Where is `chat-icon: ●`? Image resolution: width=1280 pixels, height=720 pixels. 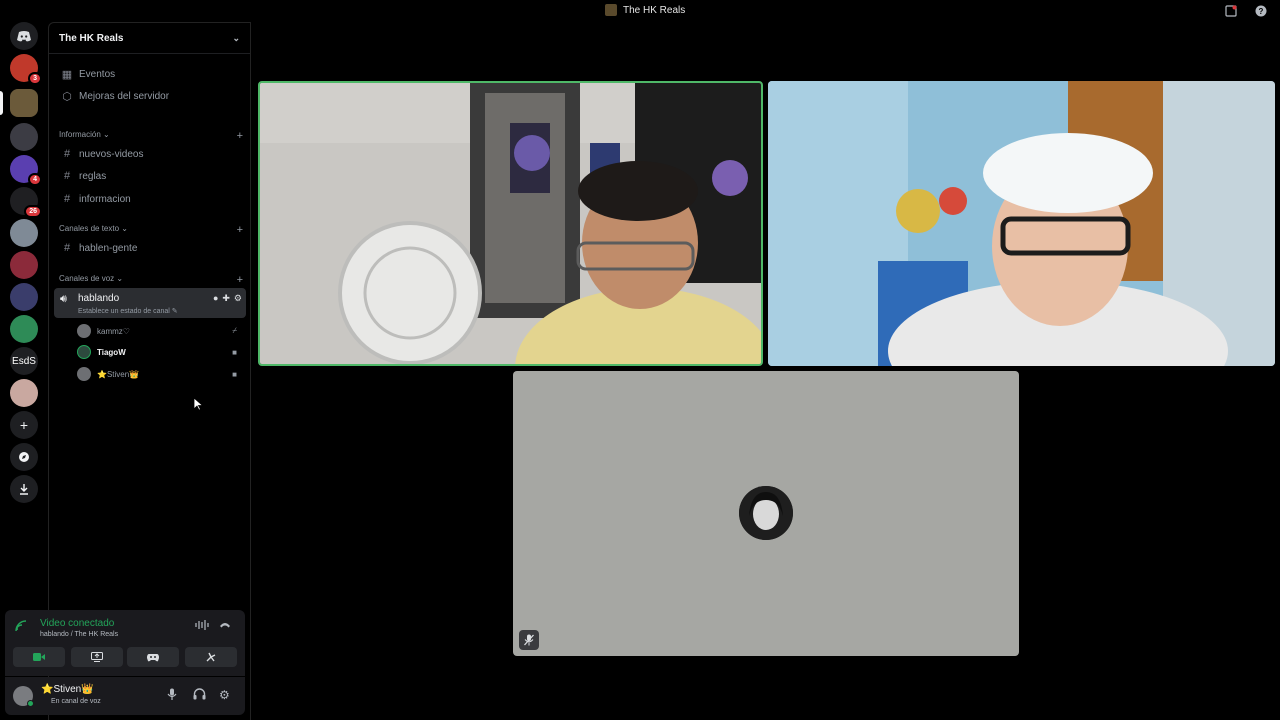
chat-icon: ● is located at coordinates (215, 298).